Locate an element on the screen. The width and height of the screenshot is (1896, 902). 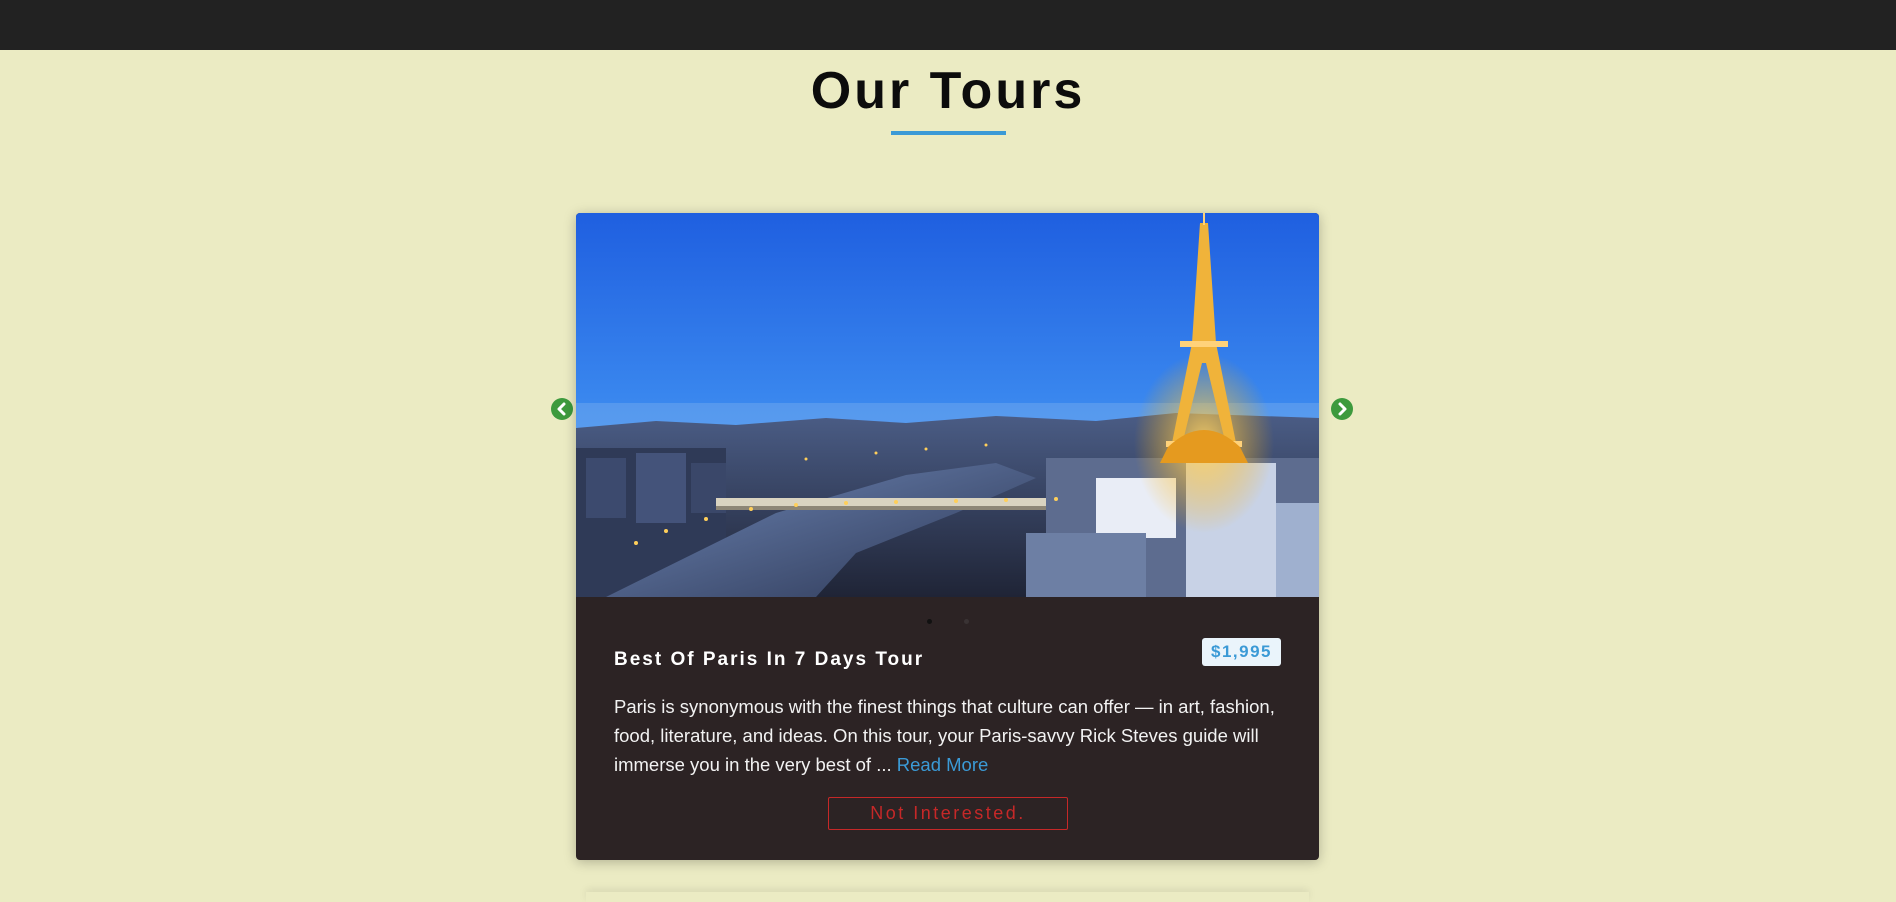
carousel-prev-button is located at coordinates (562, 409).